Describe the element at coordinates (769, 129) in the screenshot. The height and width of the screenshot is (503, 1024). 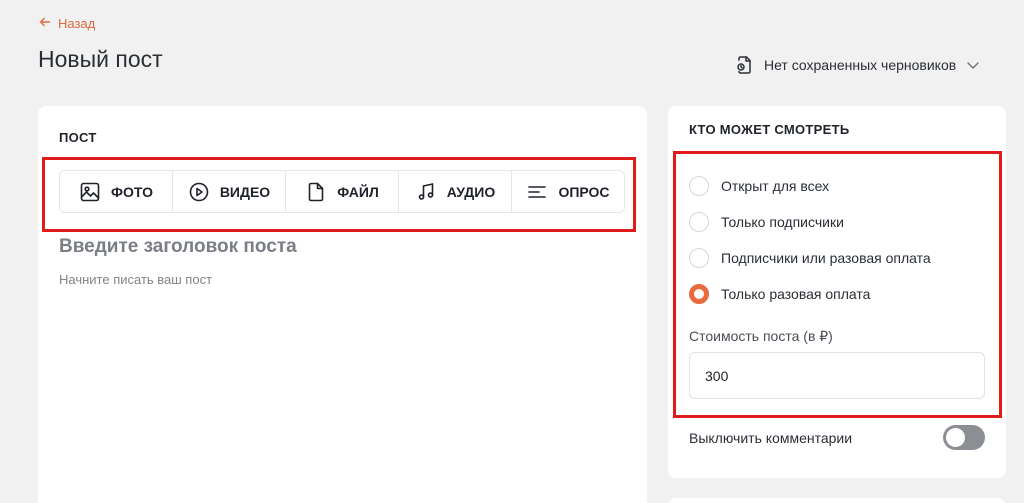
I see `visibility-section-title: КТО МОЖЕТ СМОТРЕТЬ` at that location.